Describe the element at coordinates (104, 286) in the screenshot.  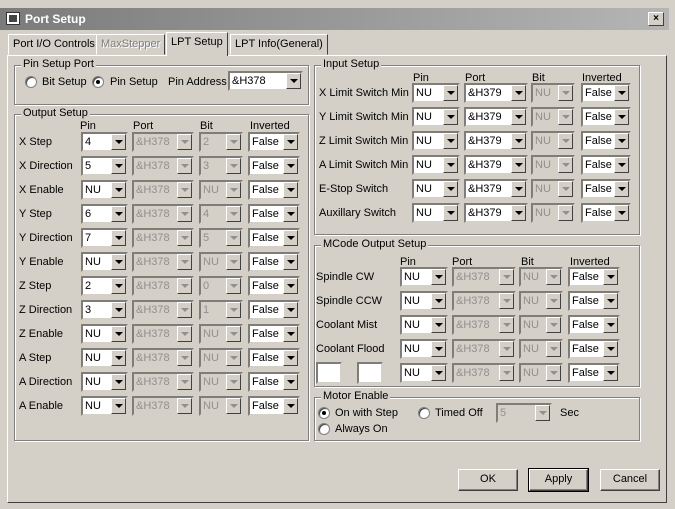
I see `pin-select: 2` at that location.